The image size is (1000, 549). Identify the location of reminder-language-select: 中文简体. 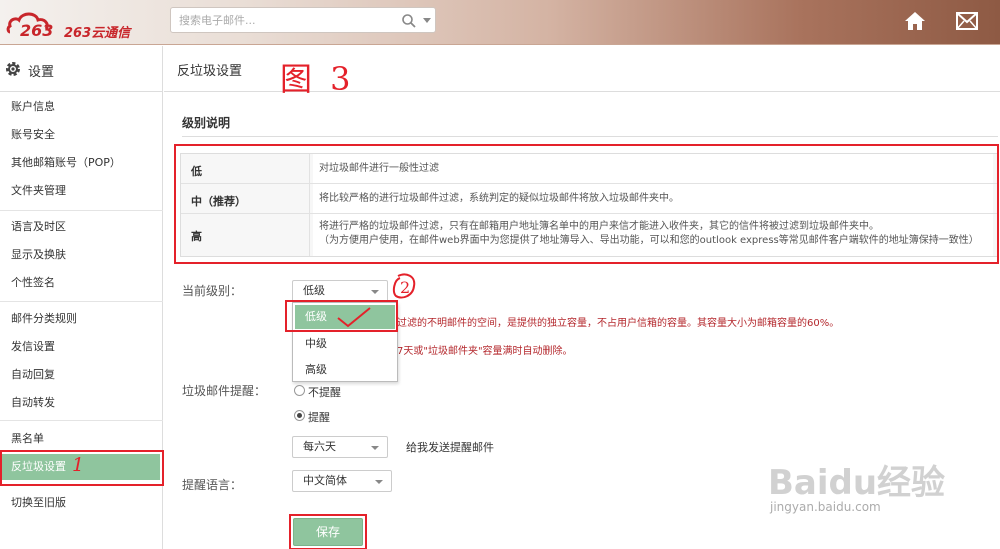
(342, 481).